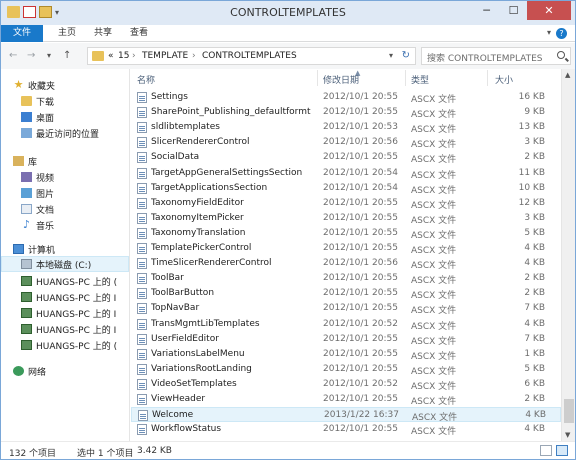  What do you see at coordinates (67, 55) in the screenshot?
I see `up-button: ↑` at bounding box center [67, 55].